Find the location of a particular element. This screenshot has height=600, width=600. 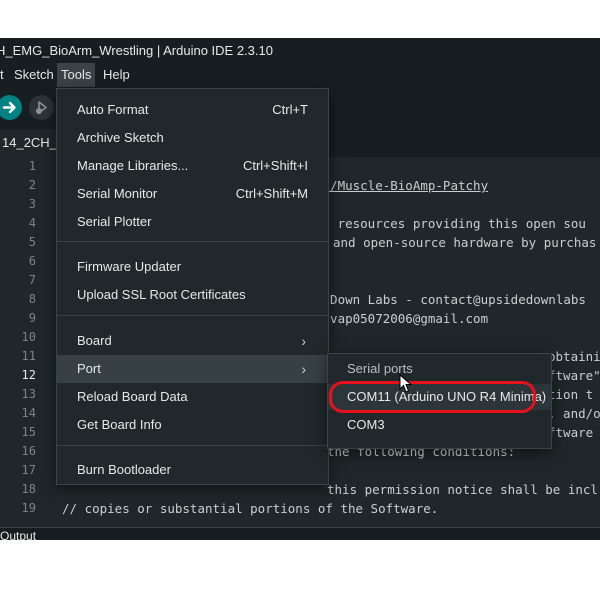

line-number: 15 is located at coordinates (28, 432).